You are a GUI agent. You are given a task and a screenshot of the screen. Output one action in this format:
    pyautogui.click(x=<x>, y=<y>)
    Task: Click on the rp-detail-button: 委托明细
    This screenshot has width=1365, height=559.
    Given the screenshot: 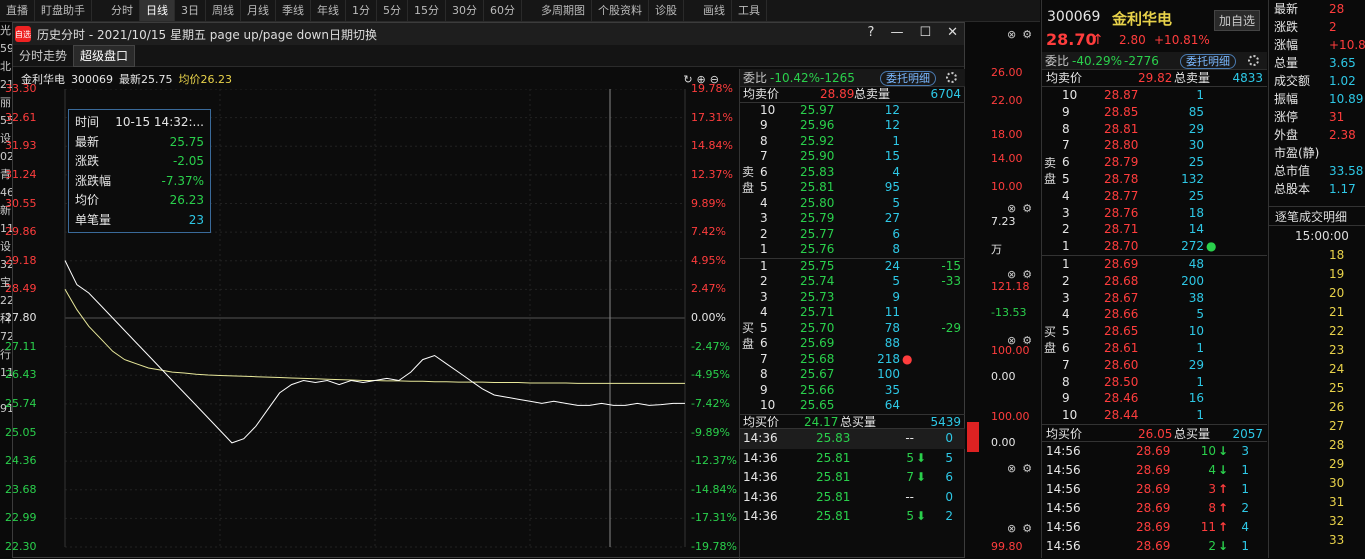 What is the action you would take?
    pyautogui.click(x=1208, y=61)
    